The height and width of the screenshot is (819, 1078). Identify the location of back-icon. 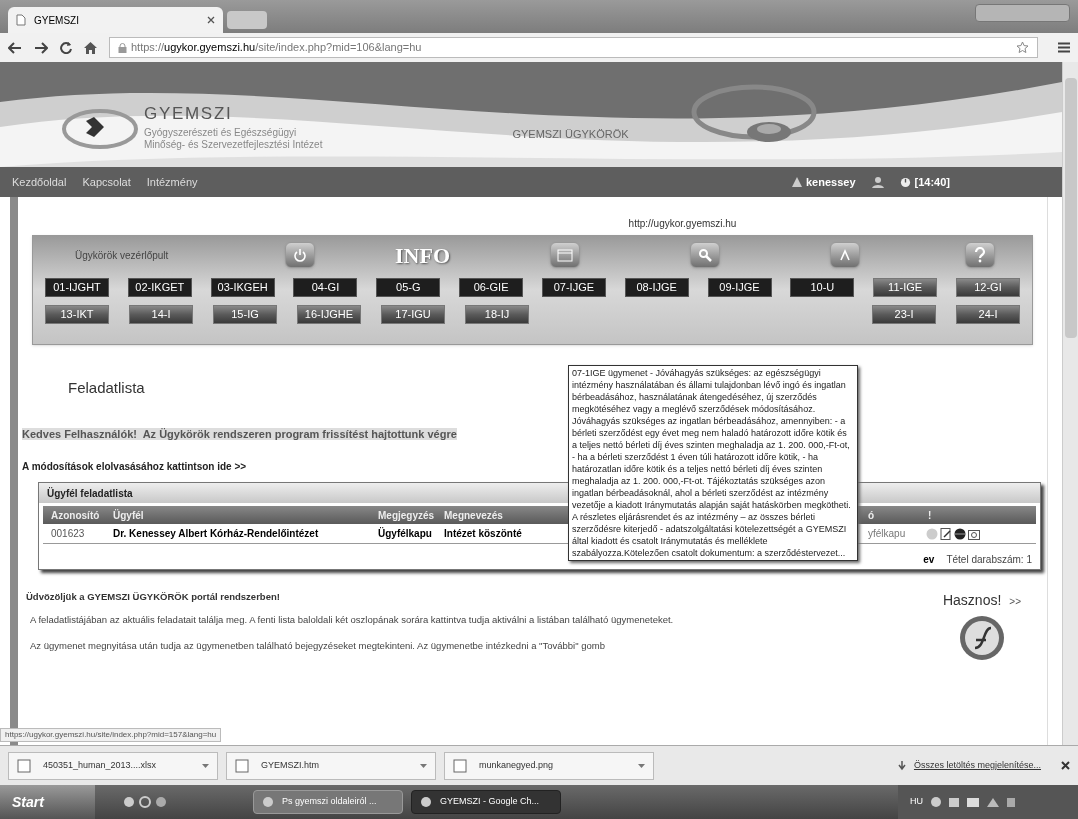
(15, 47).